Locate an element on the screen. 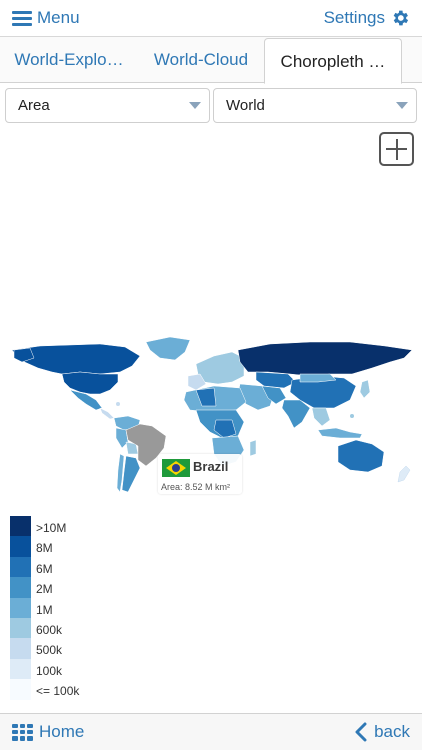  legend-label: <= 100k is located at coordinates (58, 691).